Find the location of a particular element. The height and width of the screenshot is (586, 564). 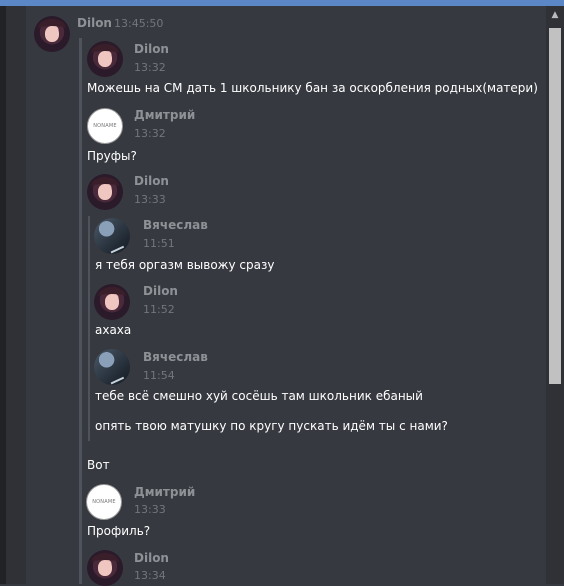

quoted-message-text: Профиль? is located at coordinates (119, 531).